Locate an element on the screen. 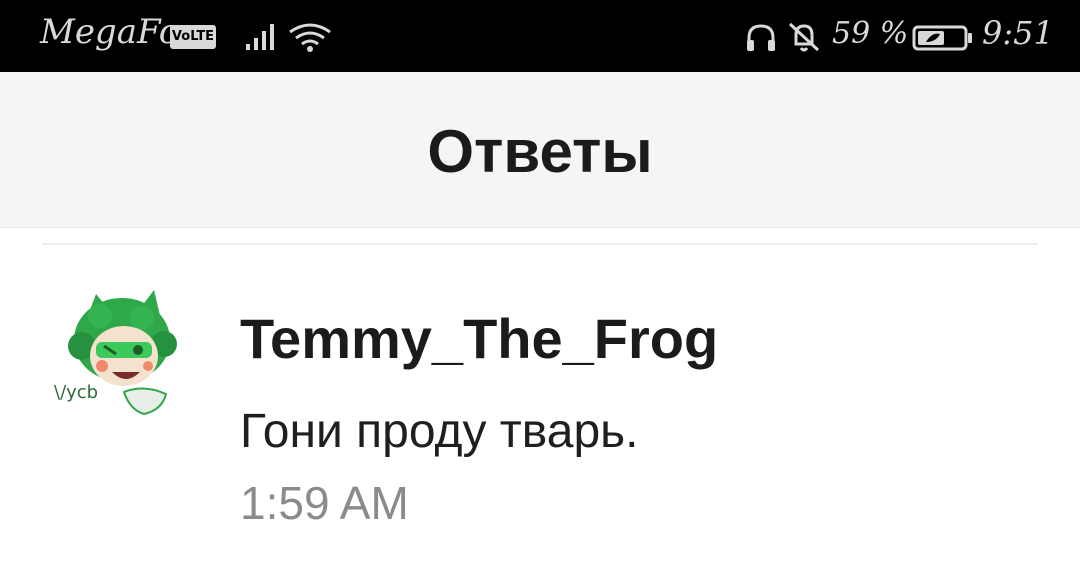  reply-username: Temmy_The_Frog is located at coordinates (479, 338).